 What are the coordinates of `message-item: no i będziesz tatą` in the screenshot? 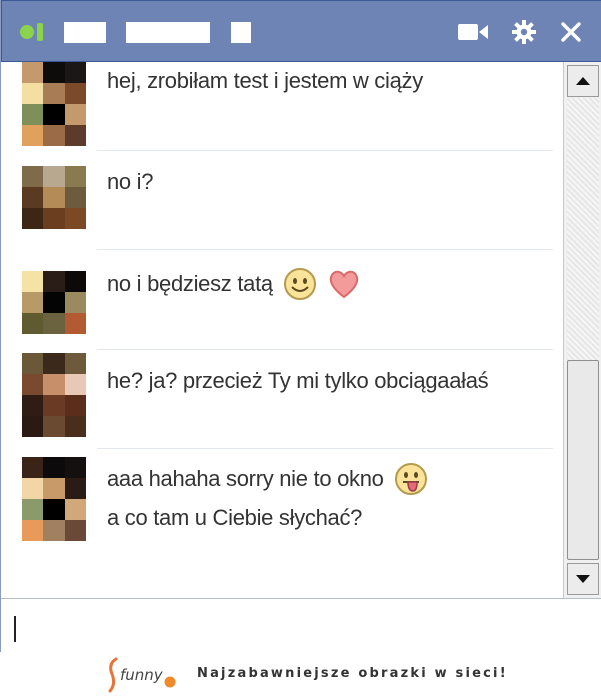 It's located at (282, 300).